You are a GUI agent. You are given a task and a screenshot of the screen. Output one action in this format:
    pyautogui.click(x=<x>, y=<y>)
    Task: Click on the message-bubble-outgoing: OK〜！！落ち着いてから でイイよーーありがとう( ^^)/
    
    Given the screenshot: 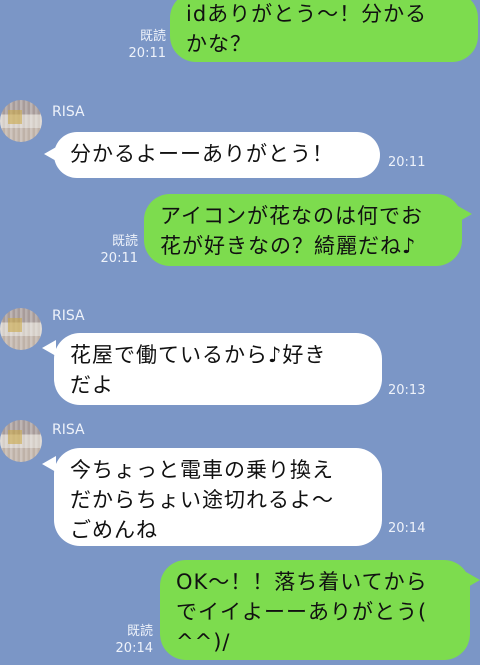 What is the action you would take?
    pyautogui.click(x=315, y=610)
    